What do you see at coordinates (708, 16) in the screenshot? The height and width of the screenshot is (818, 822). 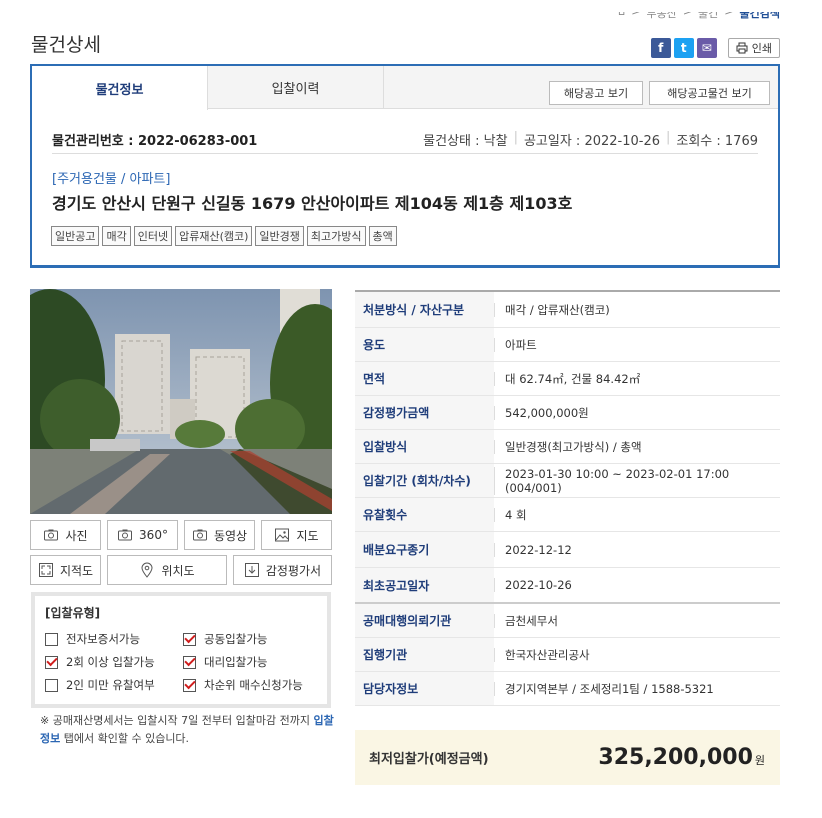 I see `breadcrumb-item: 물건` at bounding box center [708, 16].